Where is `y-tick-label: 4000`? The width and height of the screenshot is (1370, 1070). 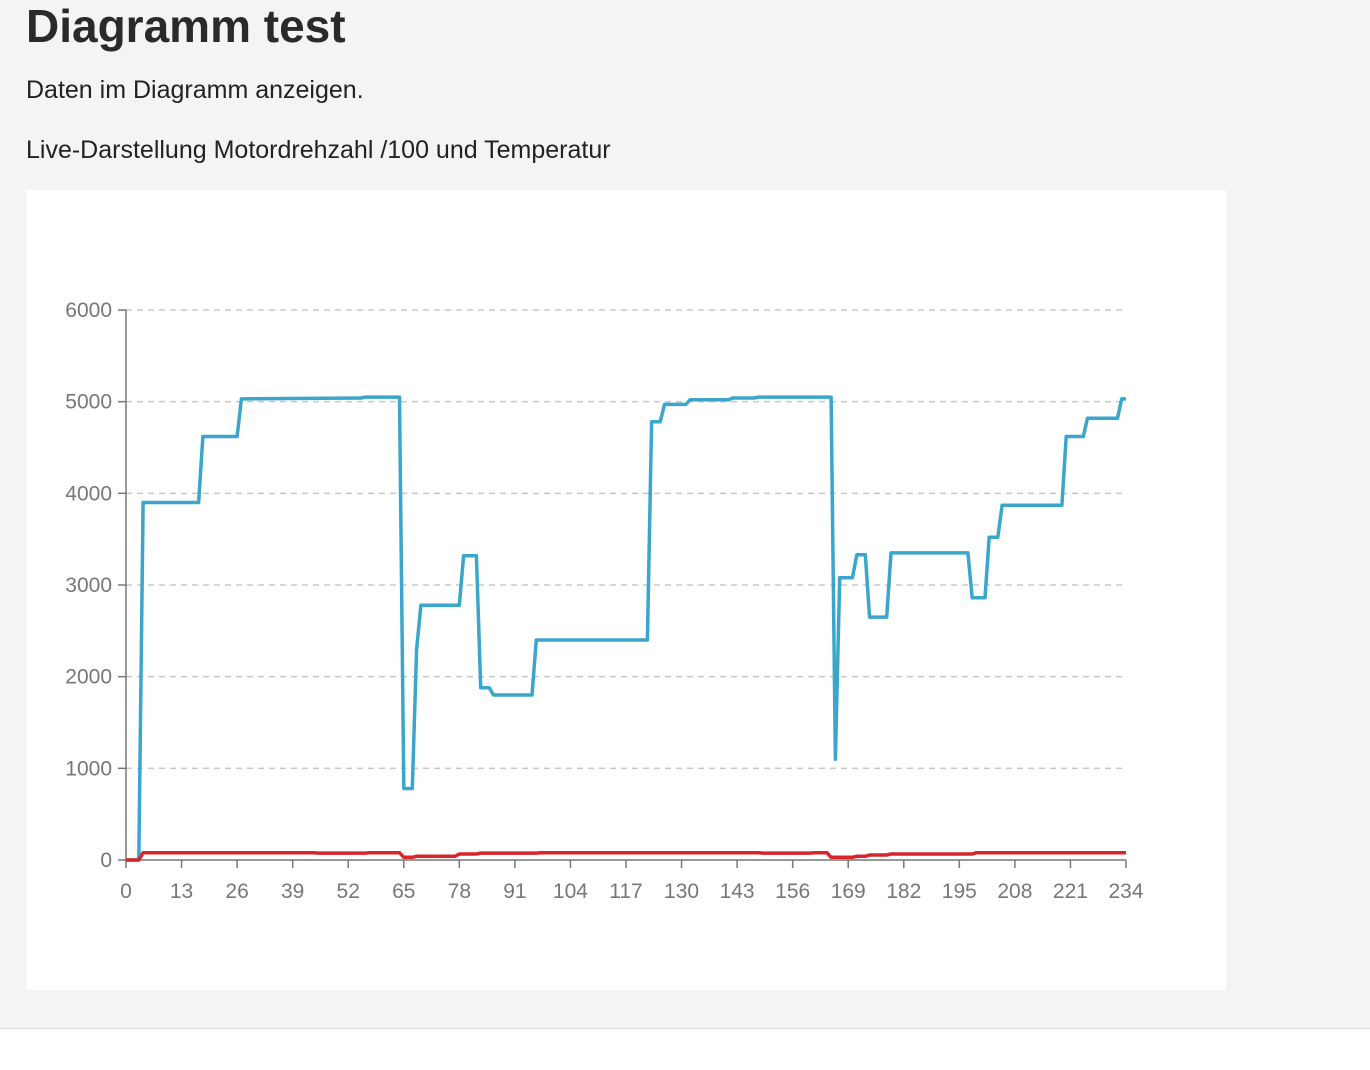 y-tick-label: 4000 is located at coordinates (88, 493).